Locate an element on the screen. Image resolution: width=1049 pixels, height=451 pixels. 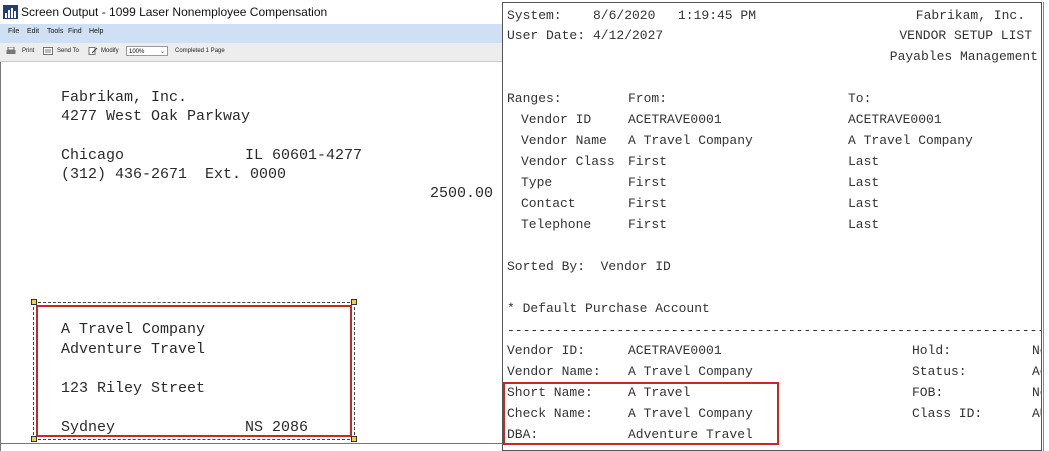
side-field-value: AU is located at coordinates (1036, 413).